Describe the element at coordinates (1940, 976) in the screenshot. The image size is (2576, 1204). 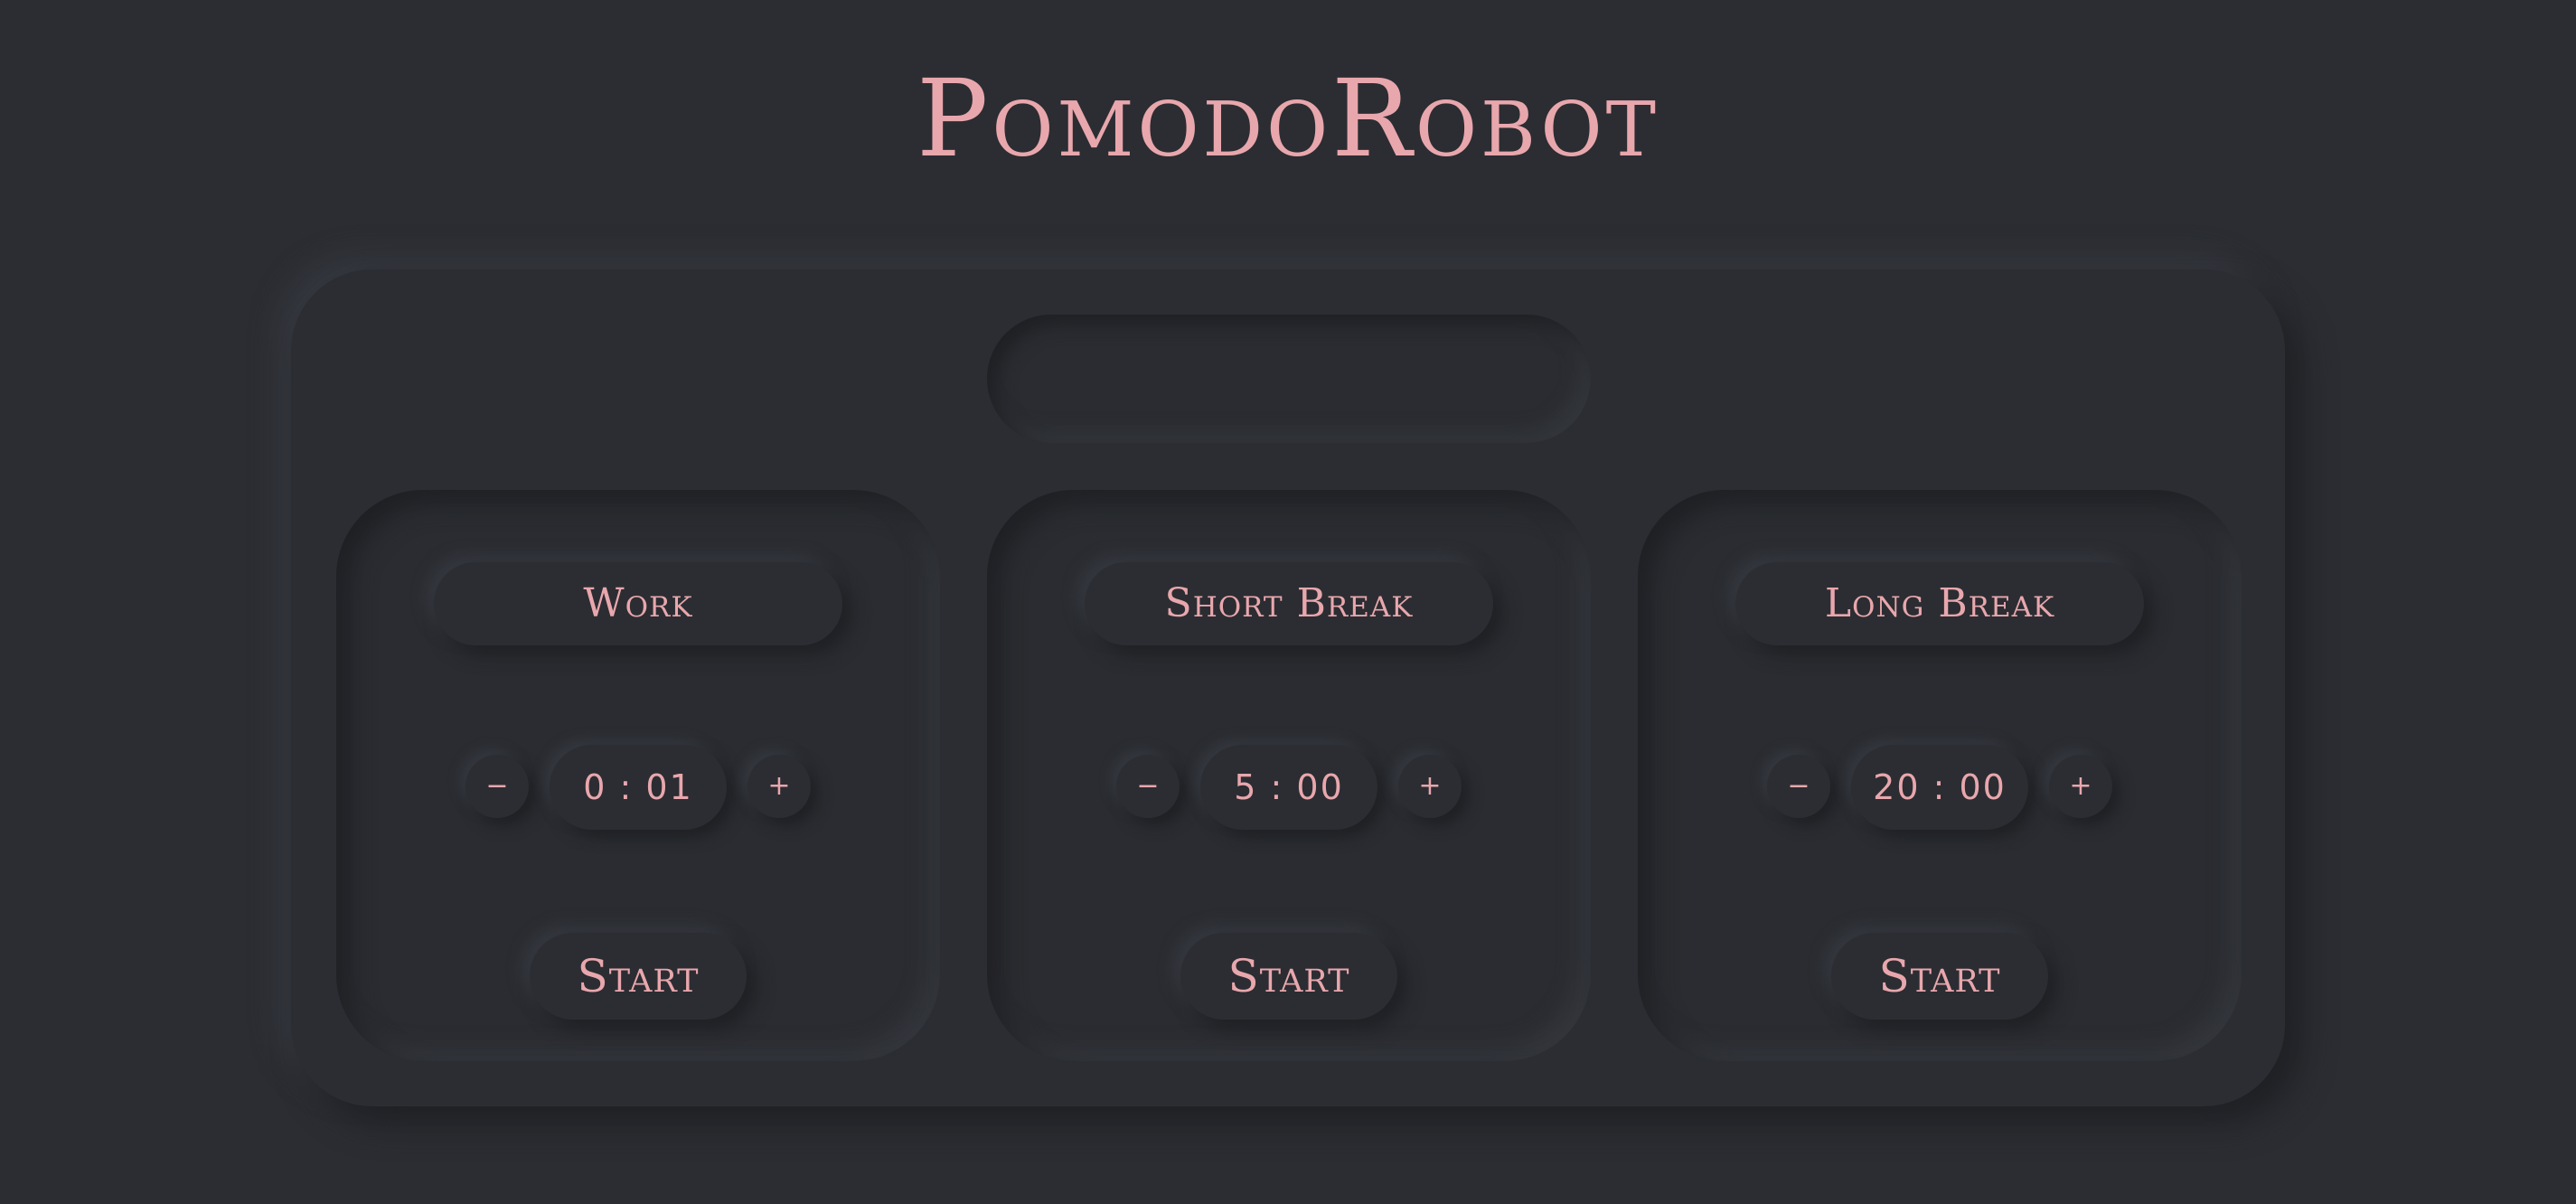
I see `long-break-start-button: Start` at that location.